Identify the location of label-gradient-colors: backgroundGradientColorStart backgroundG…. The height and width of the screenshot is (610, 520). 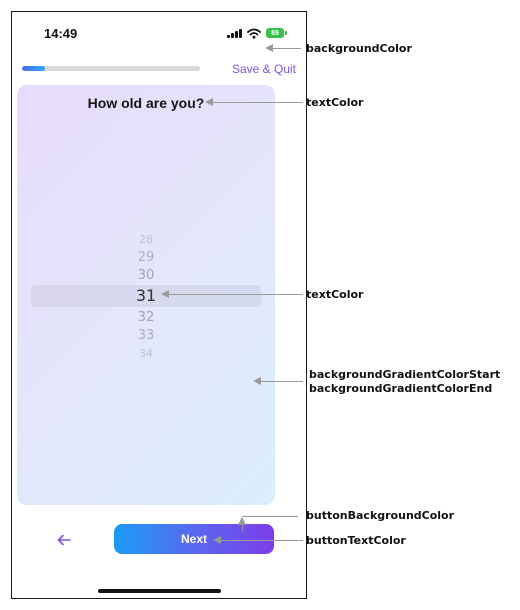
(405, 381).